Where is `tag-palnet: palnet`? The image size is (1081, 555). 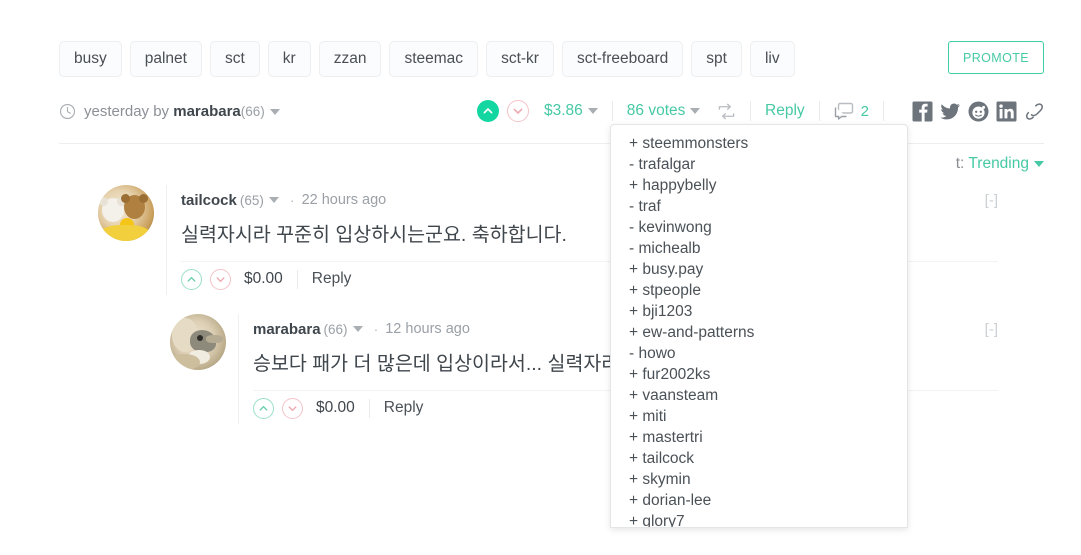
tag-palnet: palnet is located at coordinates (165, 59).